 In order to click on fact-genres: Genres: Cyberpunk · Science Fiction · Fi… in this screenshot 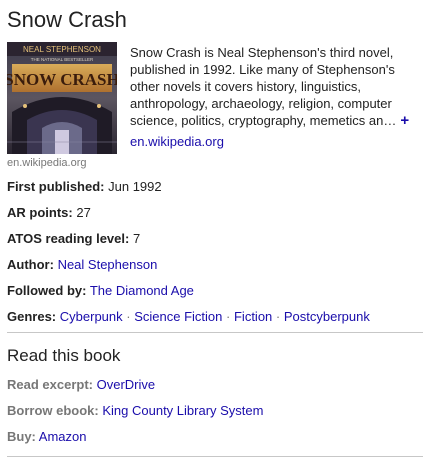, I will do `click(212, 321)`.